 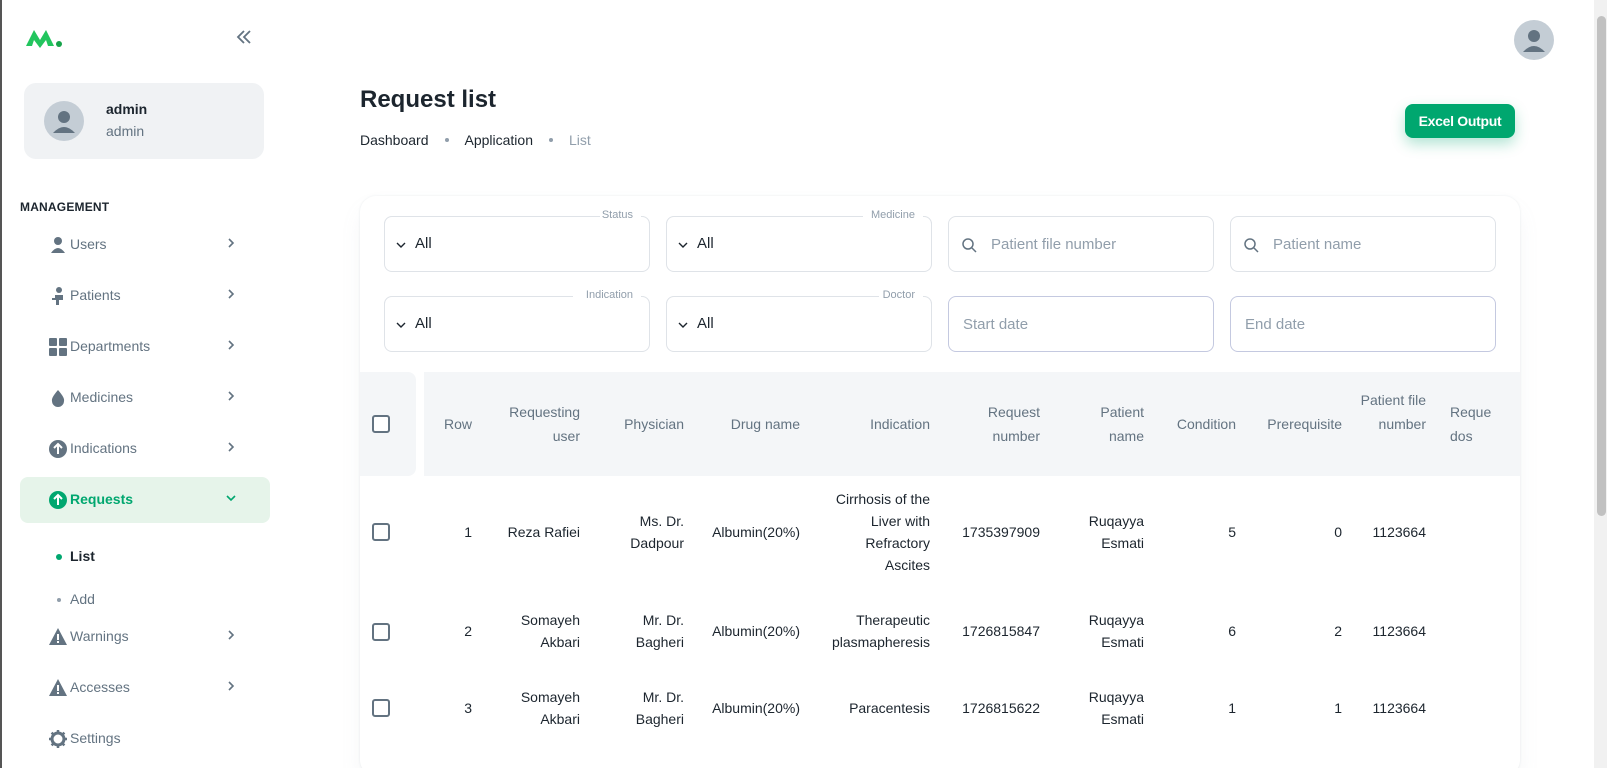 I want to click on end-date-field, so click(x=1363, y=324).